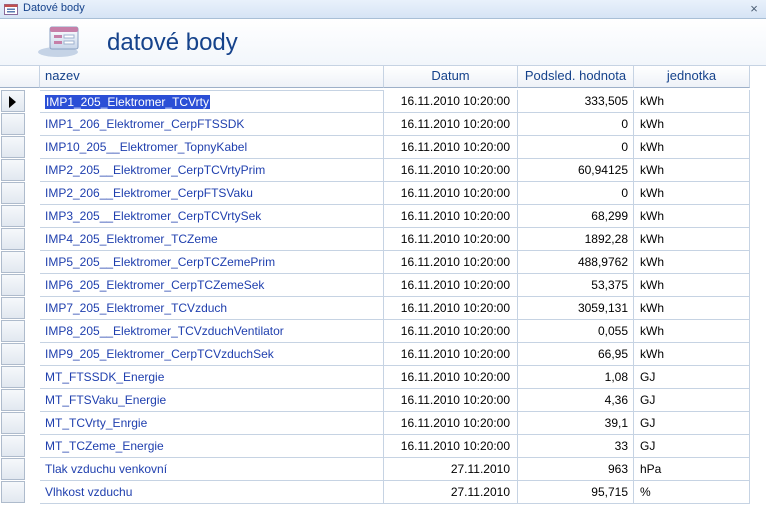  I want to click on table-row: Vlhkost vzduchu 27.11.2010 95,715%, so click(383, 492).